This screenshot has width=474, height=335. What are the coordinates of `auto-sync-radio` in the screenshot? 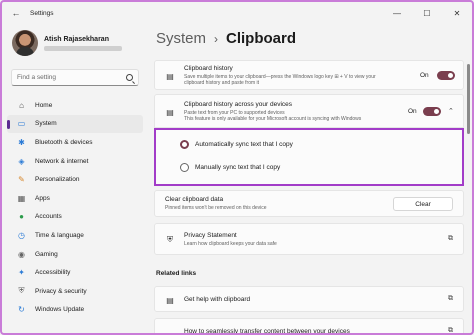 It's located at (184, 144).